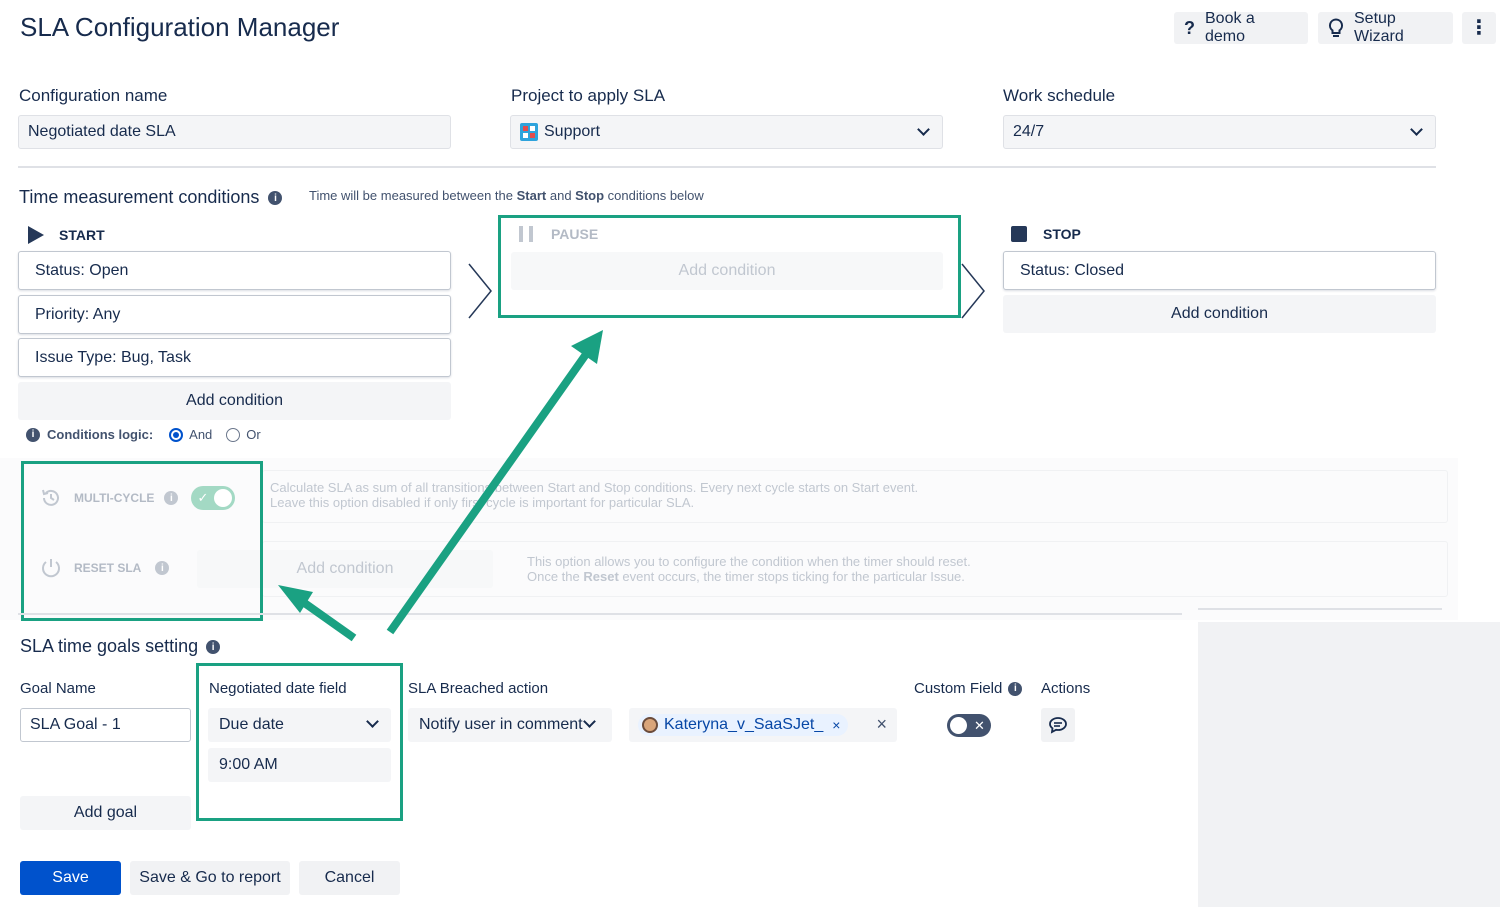 The height and width of the screenshot is (907, 1500). What do you see at coordinates (588, 95) in the screenshot?
I see `project-label: Project to apply SLA` at bounding box center [588, 95].